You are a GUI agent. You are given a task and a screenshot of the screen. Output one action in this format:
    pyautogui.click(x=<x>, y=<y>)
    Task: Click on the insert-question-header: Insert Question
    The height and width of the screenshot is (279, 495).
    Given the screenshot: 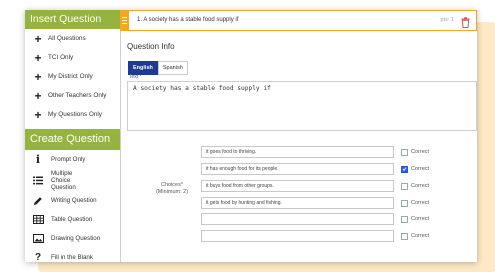 What is the action you would take?
    pyautogui.click(x=72, y=19)
    